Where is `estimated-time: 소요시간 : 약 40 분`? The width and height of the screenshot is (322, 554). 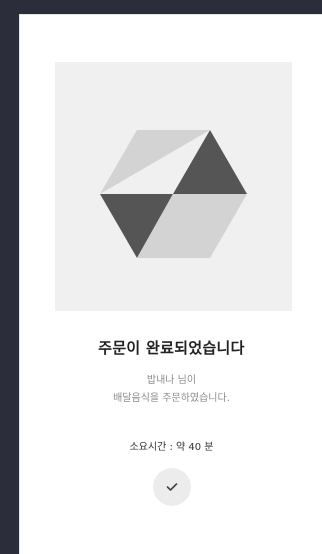 estimated-time: 소요시간 : 약 40 분 is located at coordinates (171, 447).